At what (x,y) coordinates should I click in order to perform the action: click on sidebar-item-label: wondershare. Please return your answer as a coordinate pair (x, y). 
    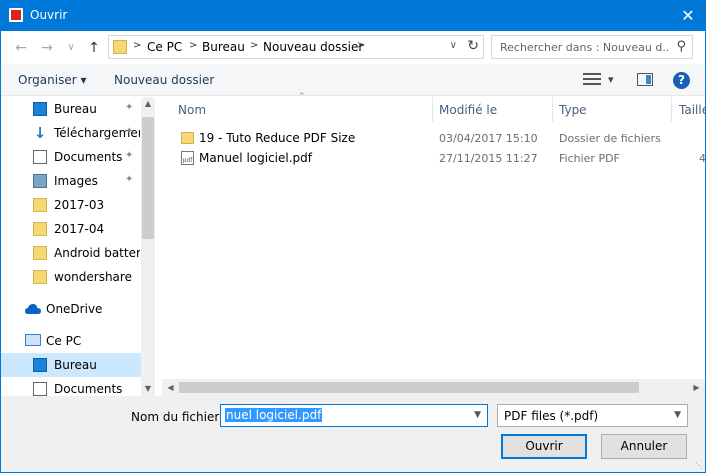
    Looking at the image, I should click on (93, 277).